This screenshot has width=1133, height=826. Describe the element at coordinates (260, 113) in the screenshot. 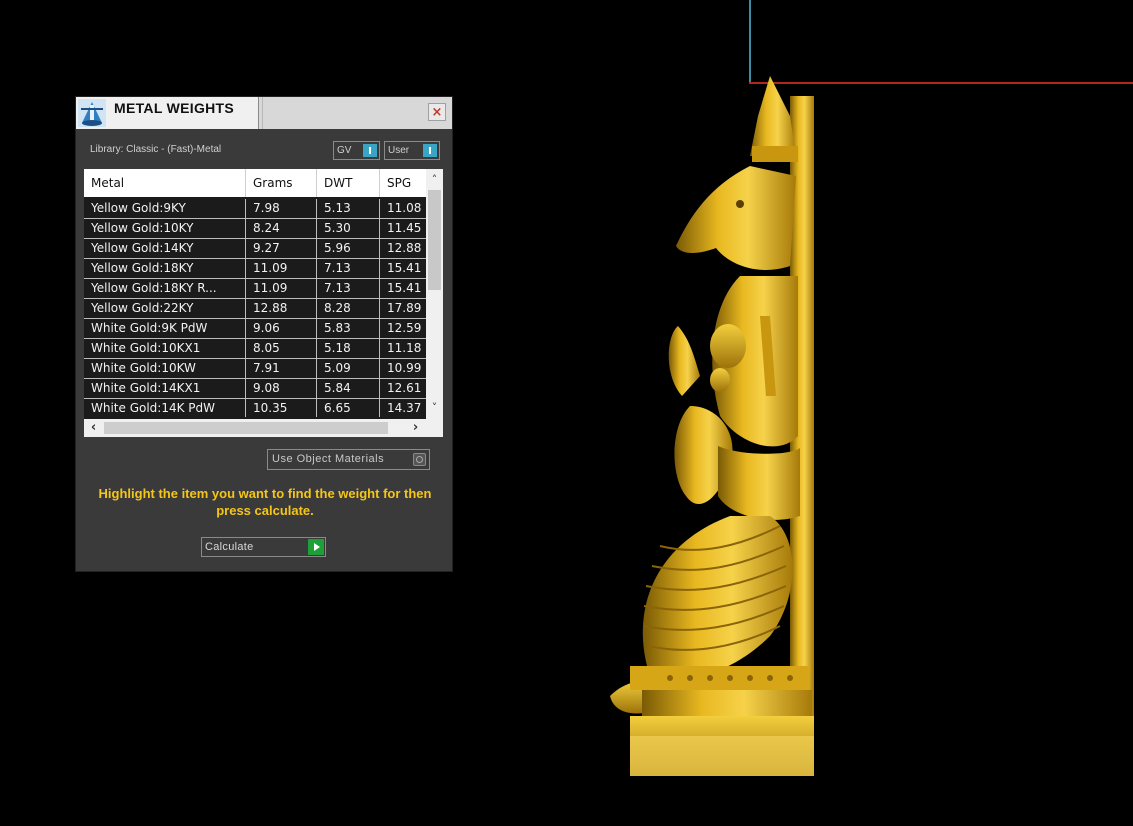

I see `title-tab-divider` at that location.